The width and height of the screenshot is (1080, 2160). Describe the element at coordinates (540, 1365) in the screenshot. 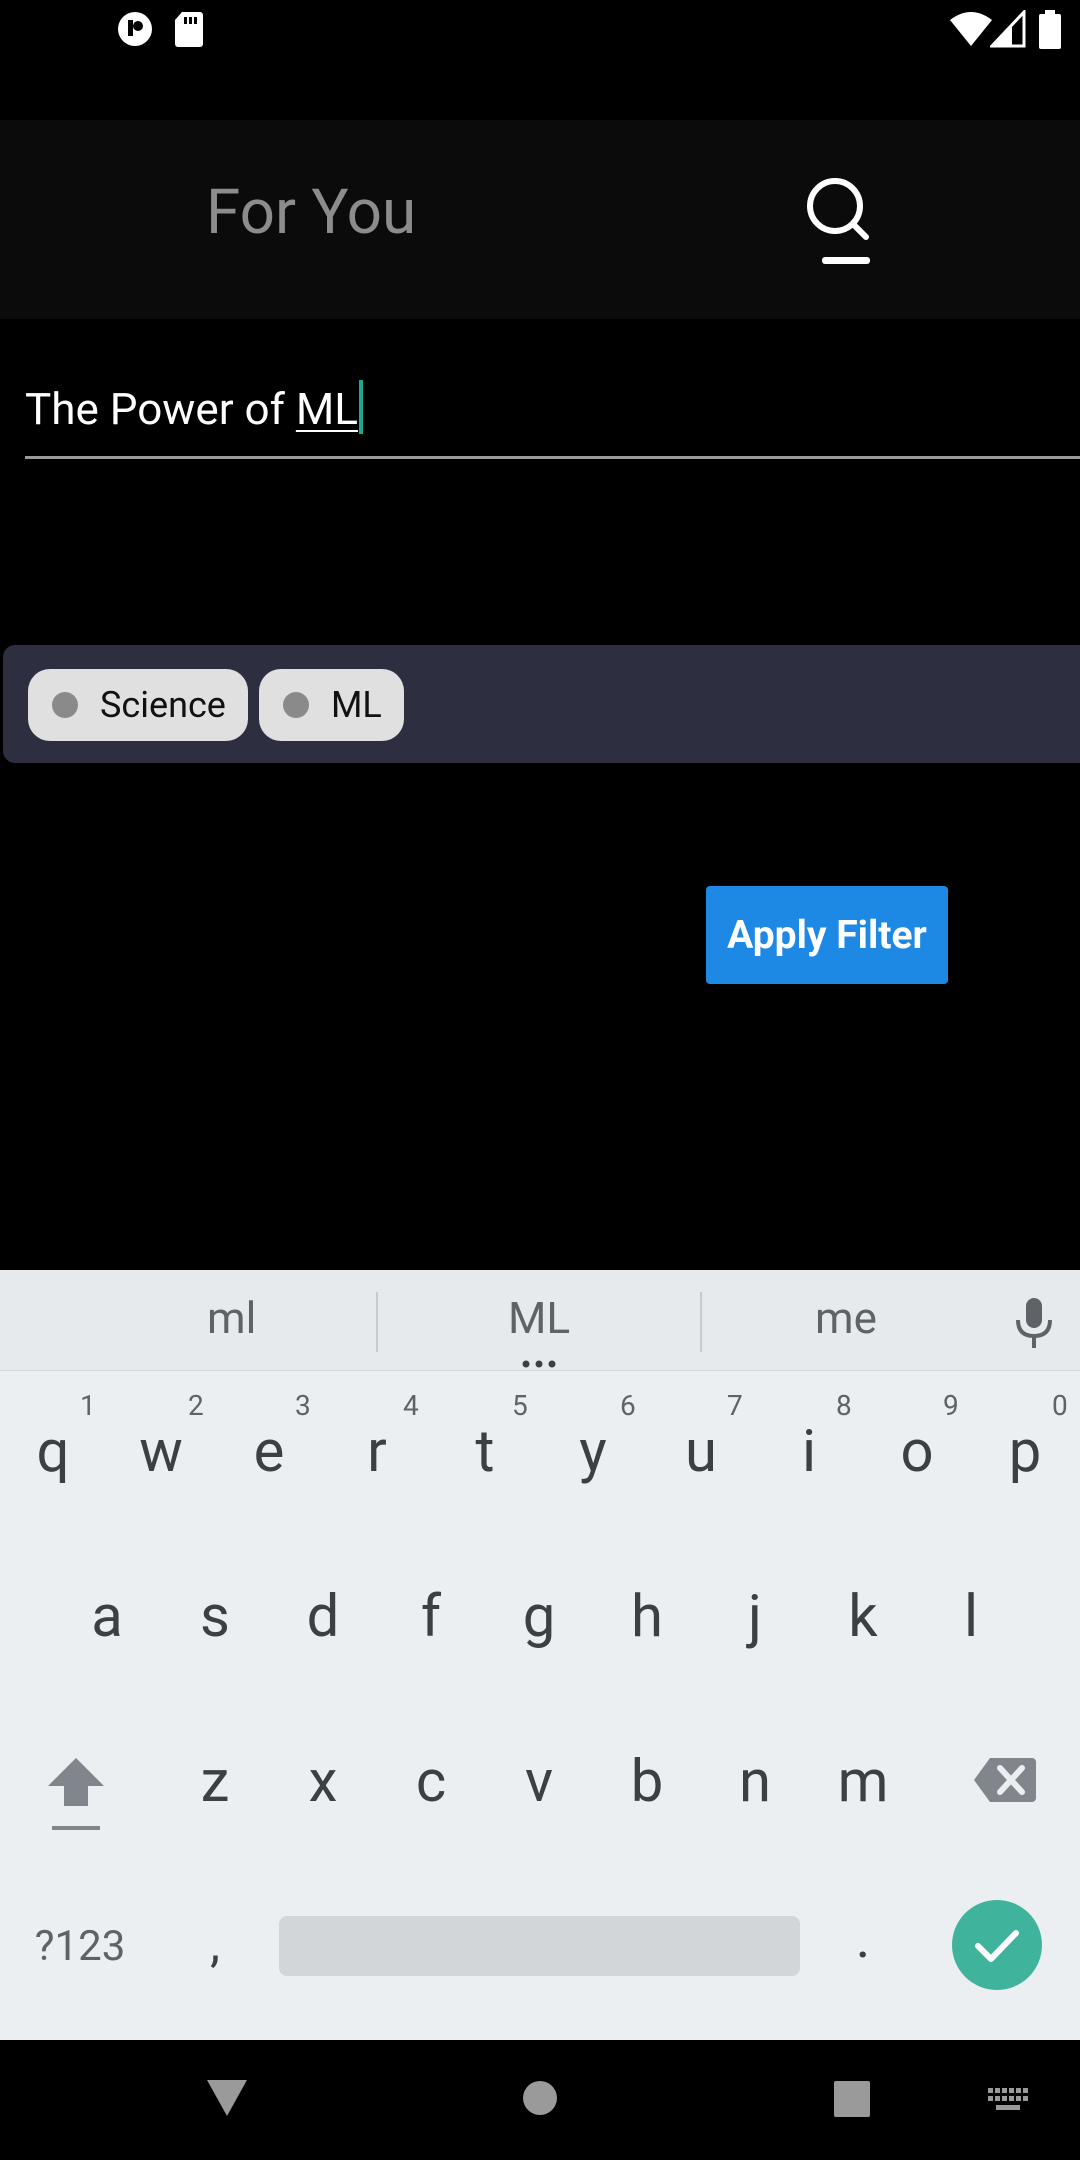

I see `more-suggestions-icon` at that location.